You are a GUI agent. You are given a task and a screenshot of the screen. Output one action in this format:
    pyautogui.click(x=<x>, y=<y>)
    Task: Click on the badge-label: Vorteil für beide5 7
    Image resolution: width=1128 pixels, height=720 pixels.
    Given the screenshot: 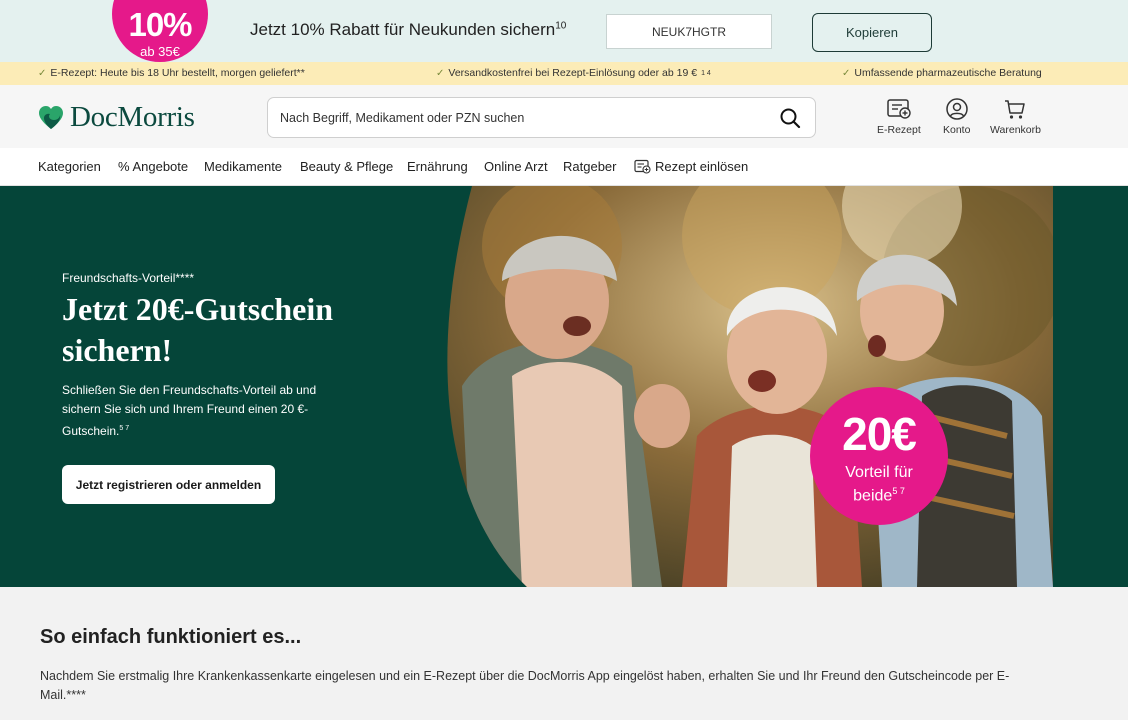 What is the action you would take?
    pyautogui.click(x=879, y=484)
    